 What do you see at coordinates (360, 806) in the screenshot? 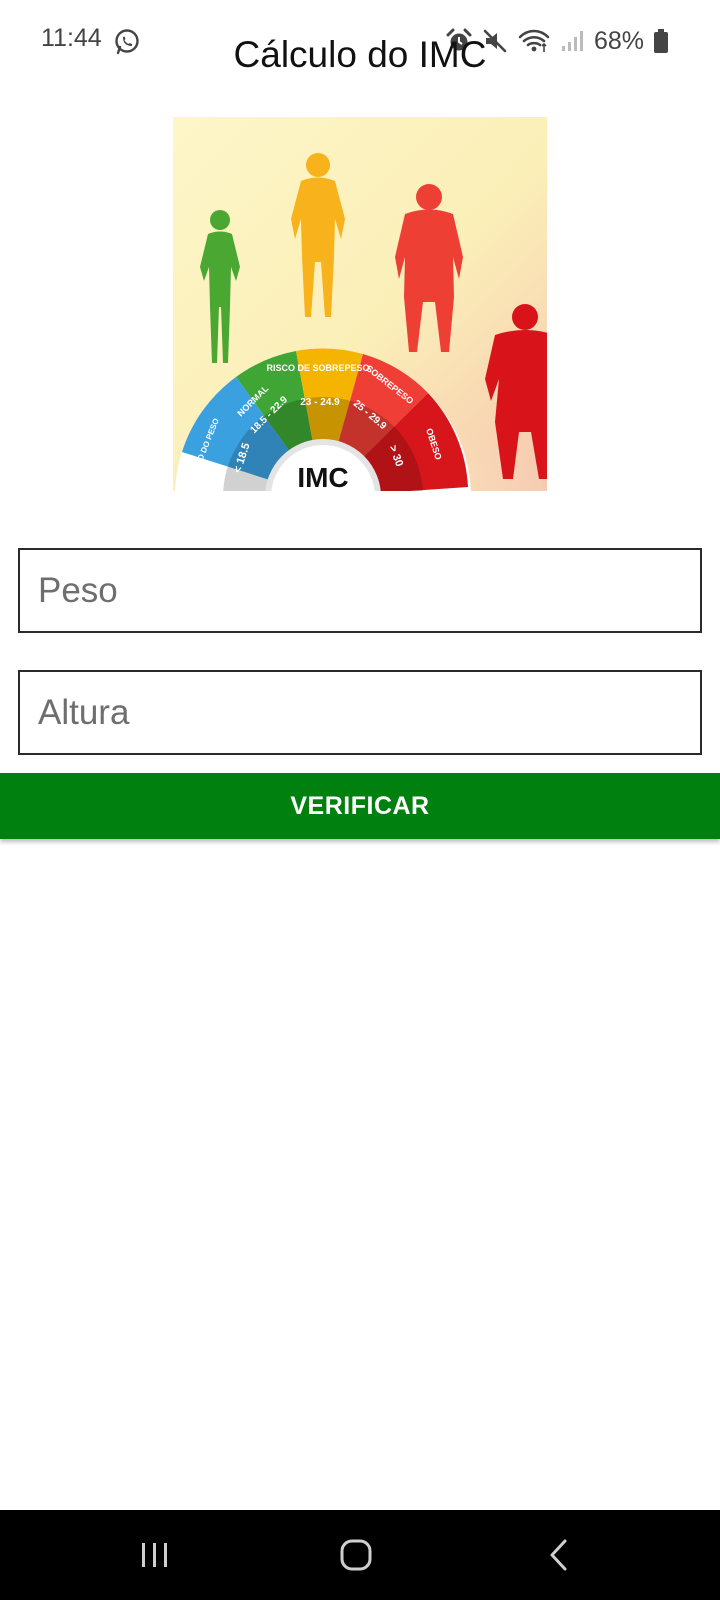
I see `verify-button: VERIFICAR` at bounding box center [360, 806].